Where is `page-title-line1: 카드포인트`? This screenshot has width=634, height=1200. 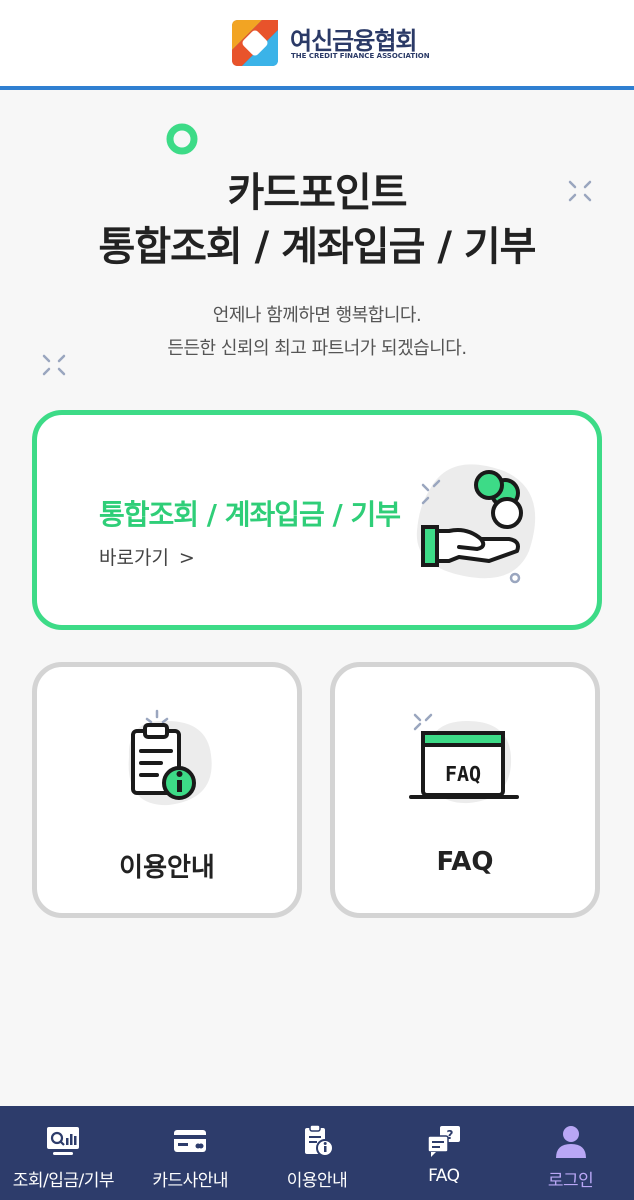
page-title-line1: 카드포인트 is located at coordinates (317, 193).